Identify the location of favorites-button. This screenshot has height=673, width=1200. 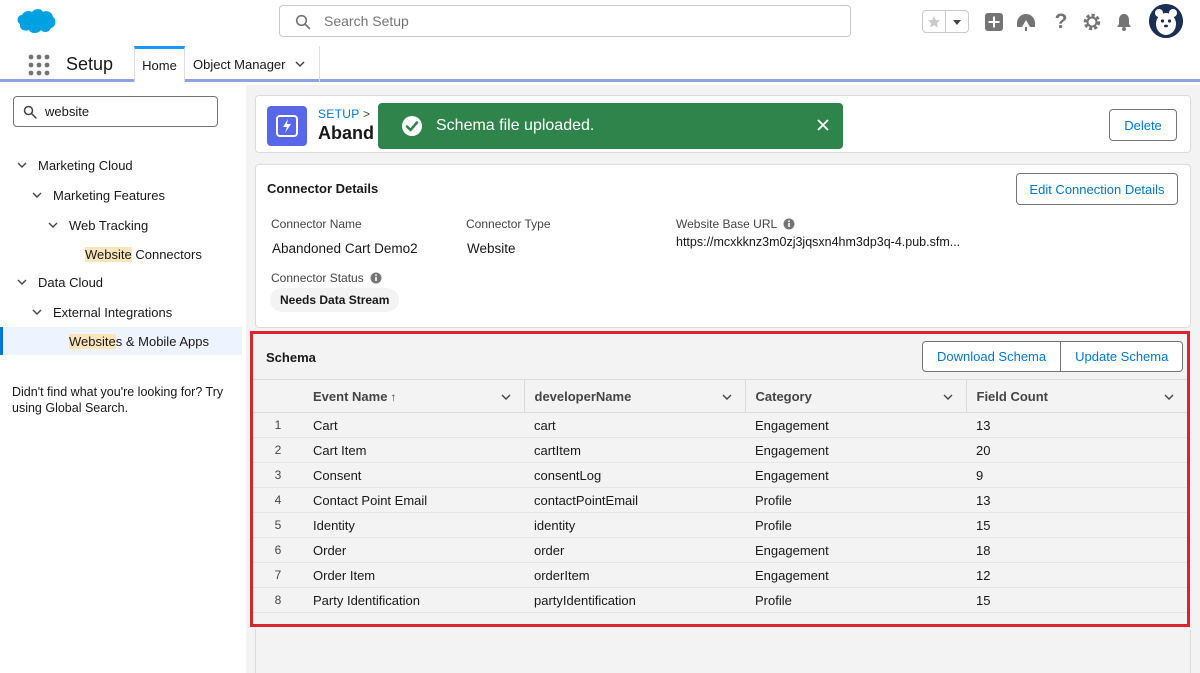
(934, 21).